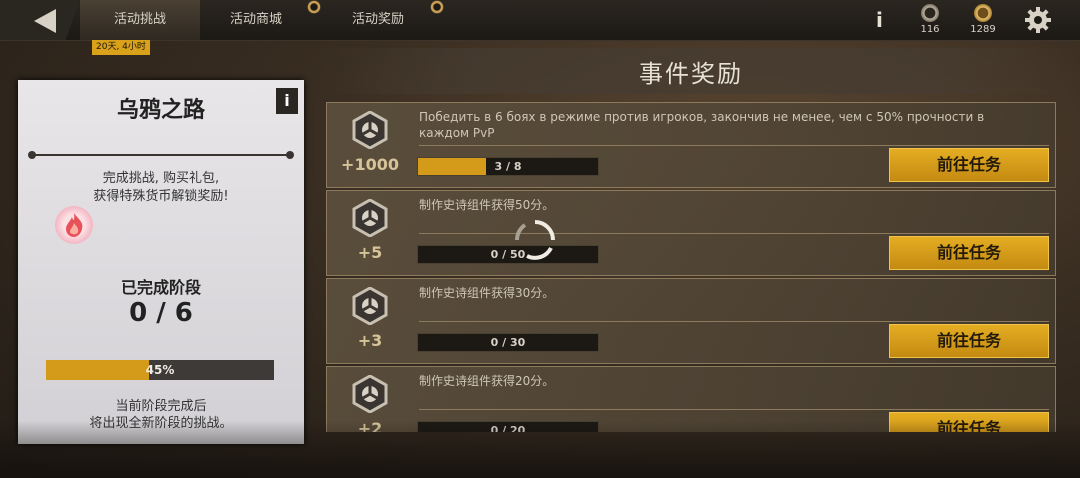 The image size is (1080, 478). I want to click on time-remaining-badge: 20天, 4小时, so click(121, 47).